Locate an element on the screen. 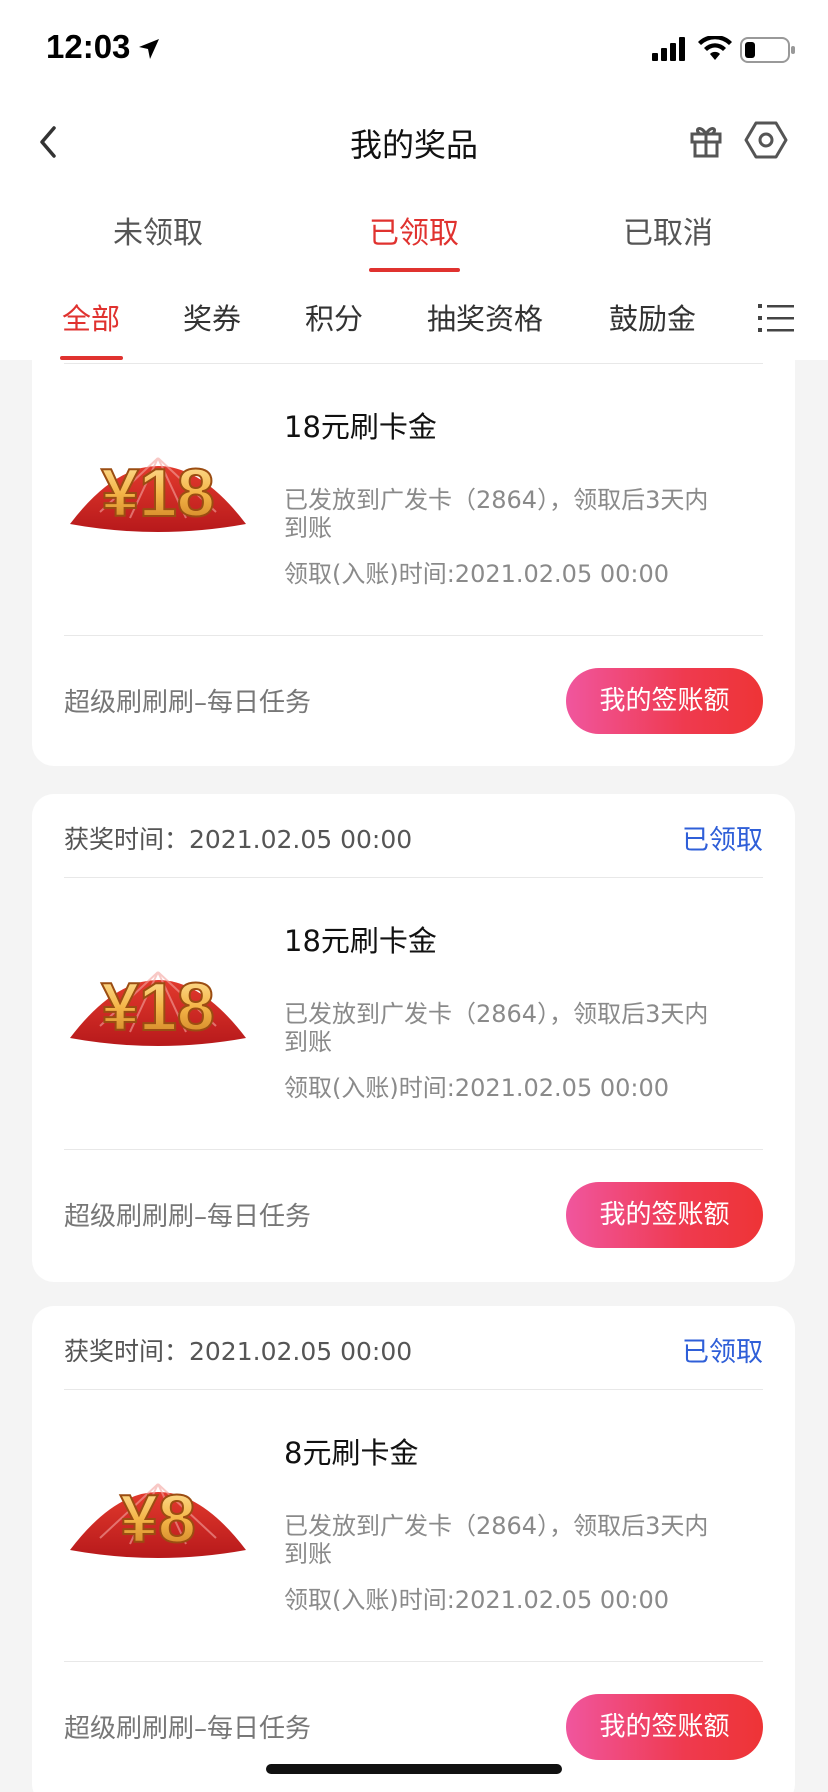 The width and height of the screenshot is (828, 1792). gift-icon is located at coordinates (706, 141).